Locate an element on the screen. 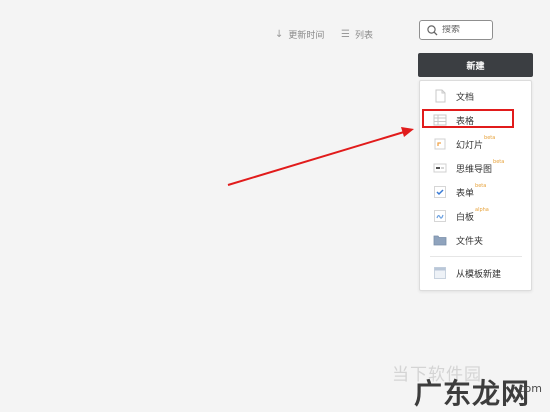 The image size is (550, 412). sort-down-icon: ↓ is located at coordinates (279, 34).